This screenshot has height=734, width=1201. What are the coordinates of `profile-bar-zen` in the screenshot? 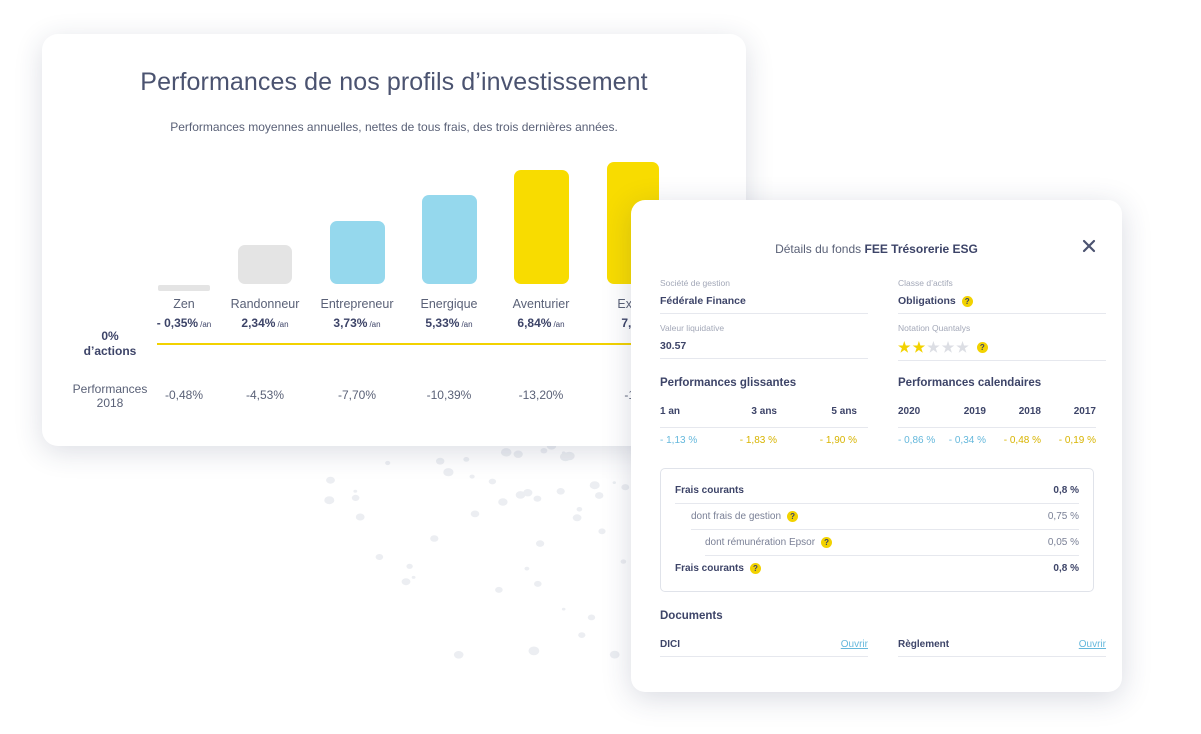 It's located at (184, 288).